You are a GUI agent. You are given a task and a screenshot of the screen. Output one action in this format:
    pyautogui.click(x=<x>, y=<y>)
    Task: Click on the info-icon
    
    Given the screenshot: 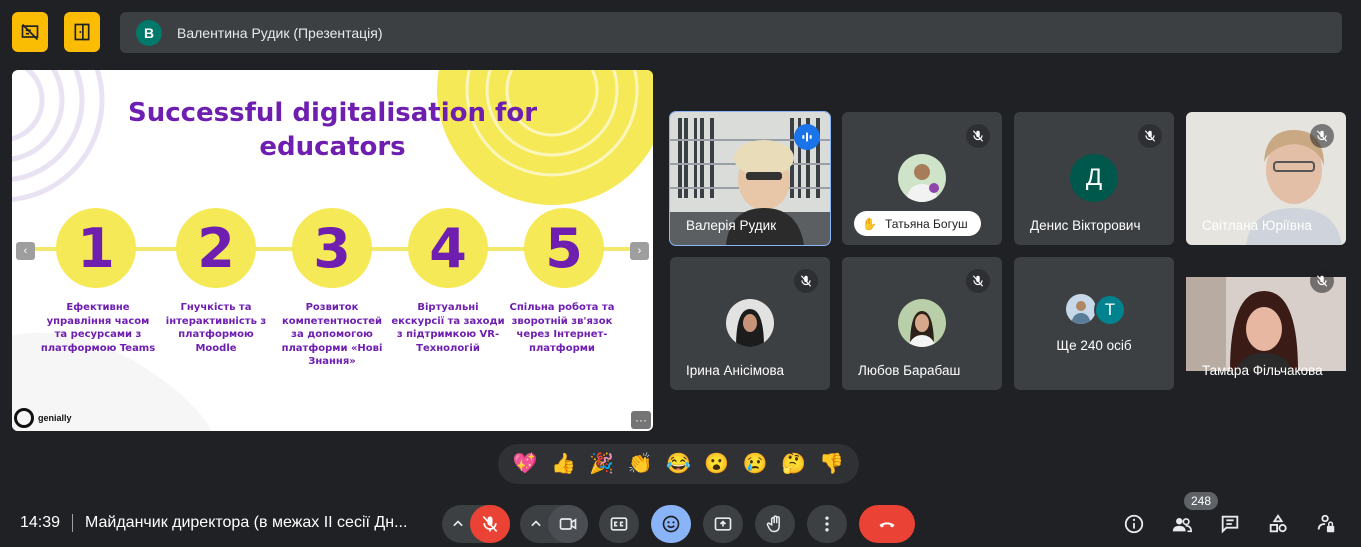 What is the action you would take?
    pyautogui.click(x=1134, y=524)
    